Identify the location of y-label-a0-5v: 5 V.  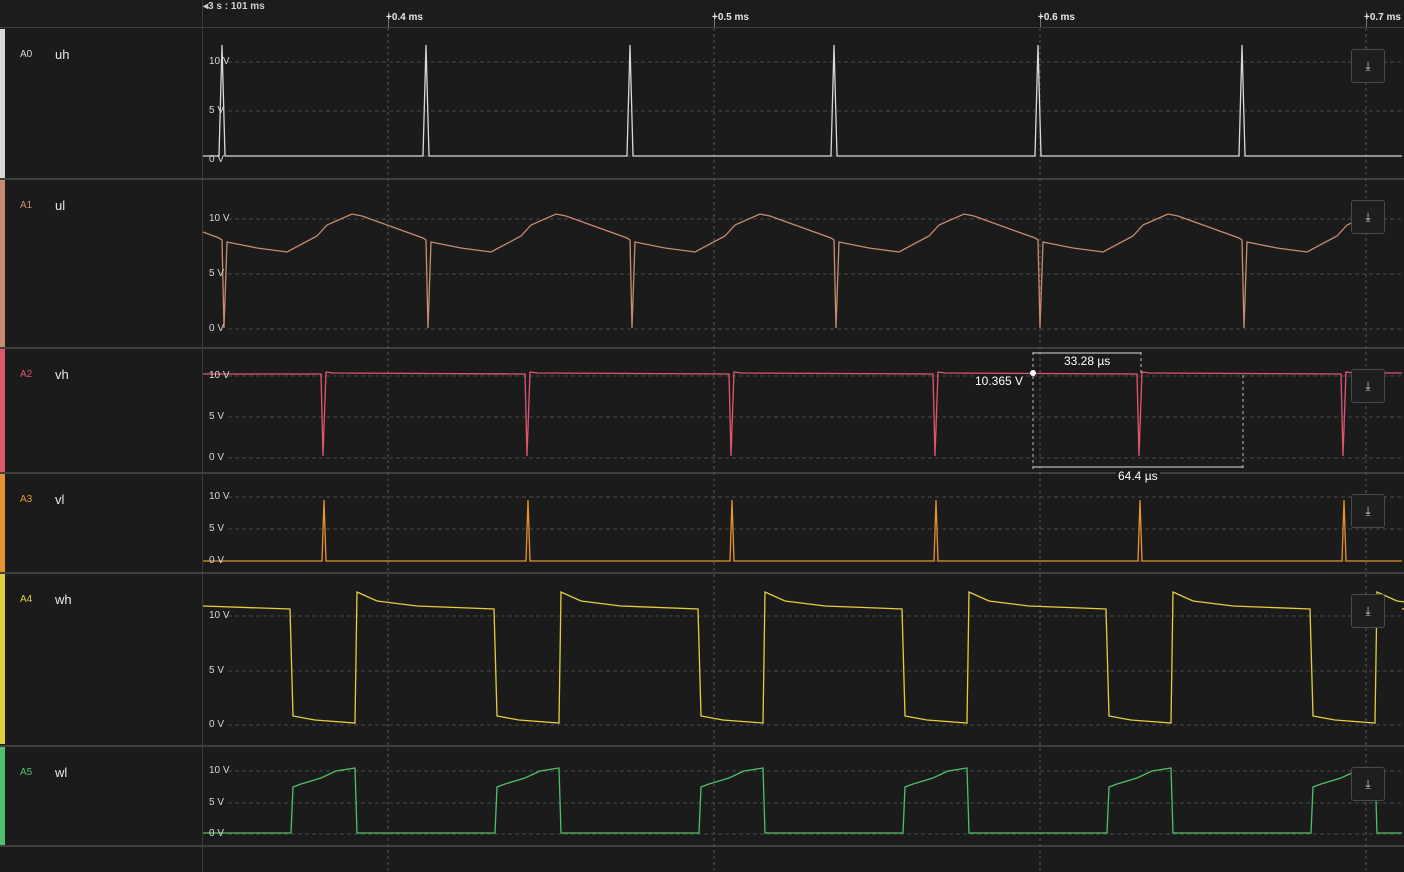
(217, 110).